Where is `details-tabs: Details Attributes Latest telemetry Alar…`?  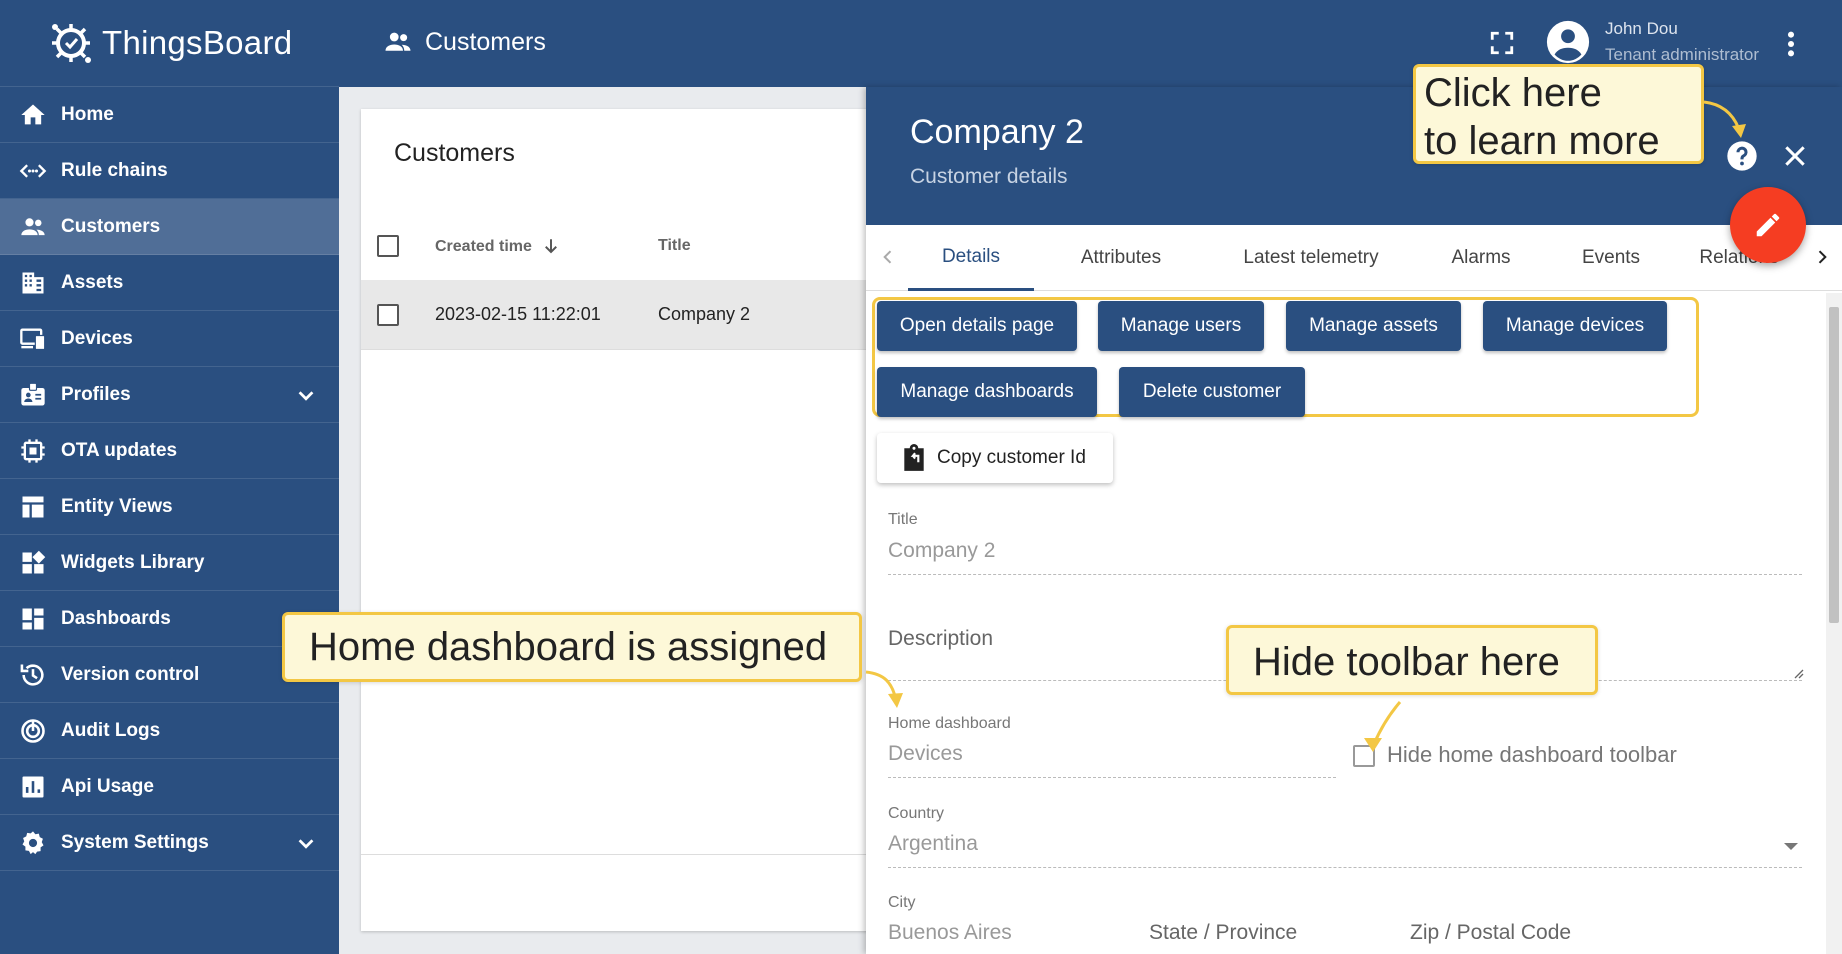 details-tabs: Details Attributes Latest telemetry Alar… is located at coordinates (1354, 258).